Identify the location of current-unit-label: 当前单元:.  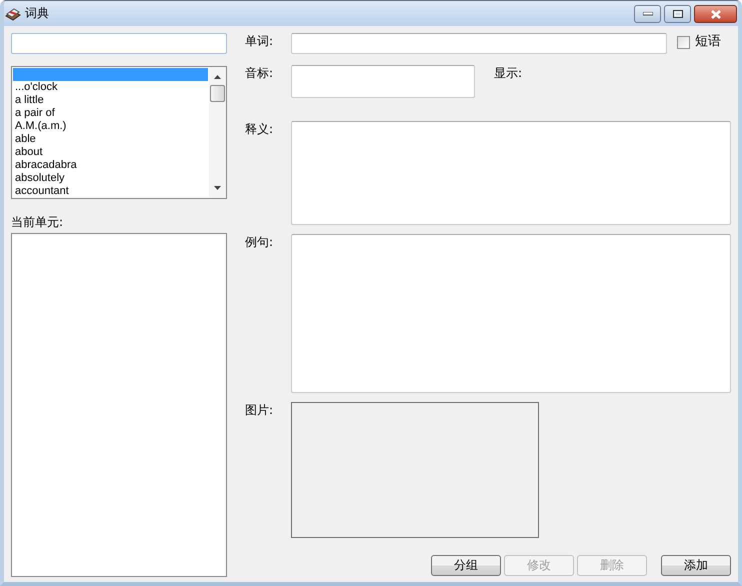
(37, 222).